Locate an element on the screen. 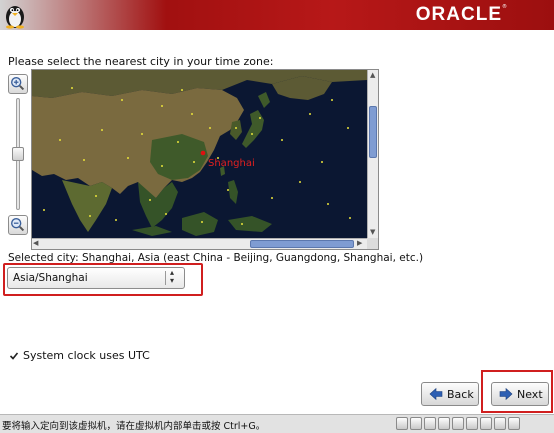 This screenshot has width=554, height=433. zoom-in-icon is located at coordinates (18, 84).